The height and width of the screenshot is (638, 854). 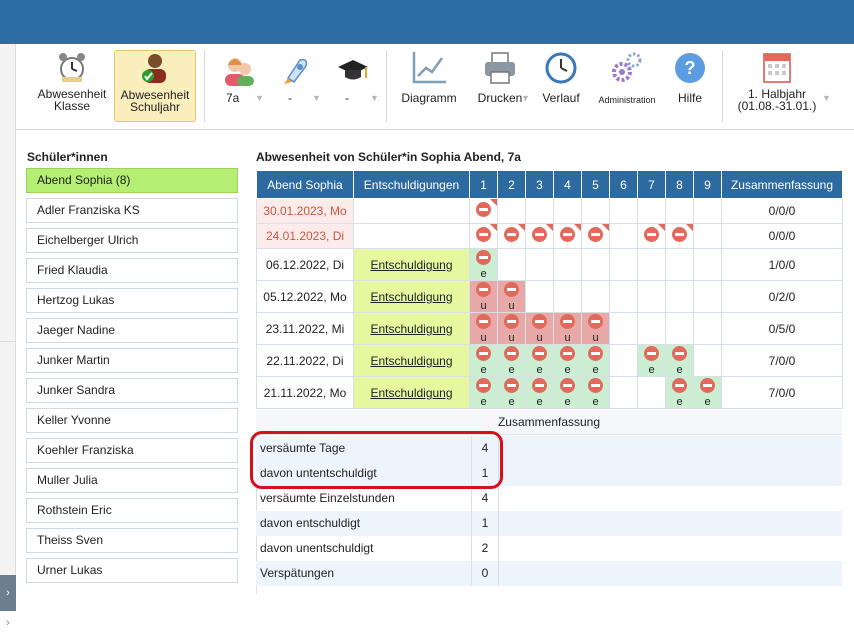 I want to click on student-item: Junker Sandra, so click(x=132, y=390).